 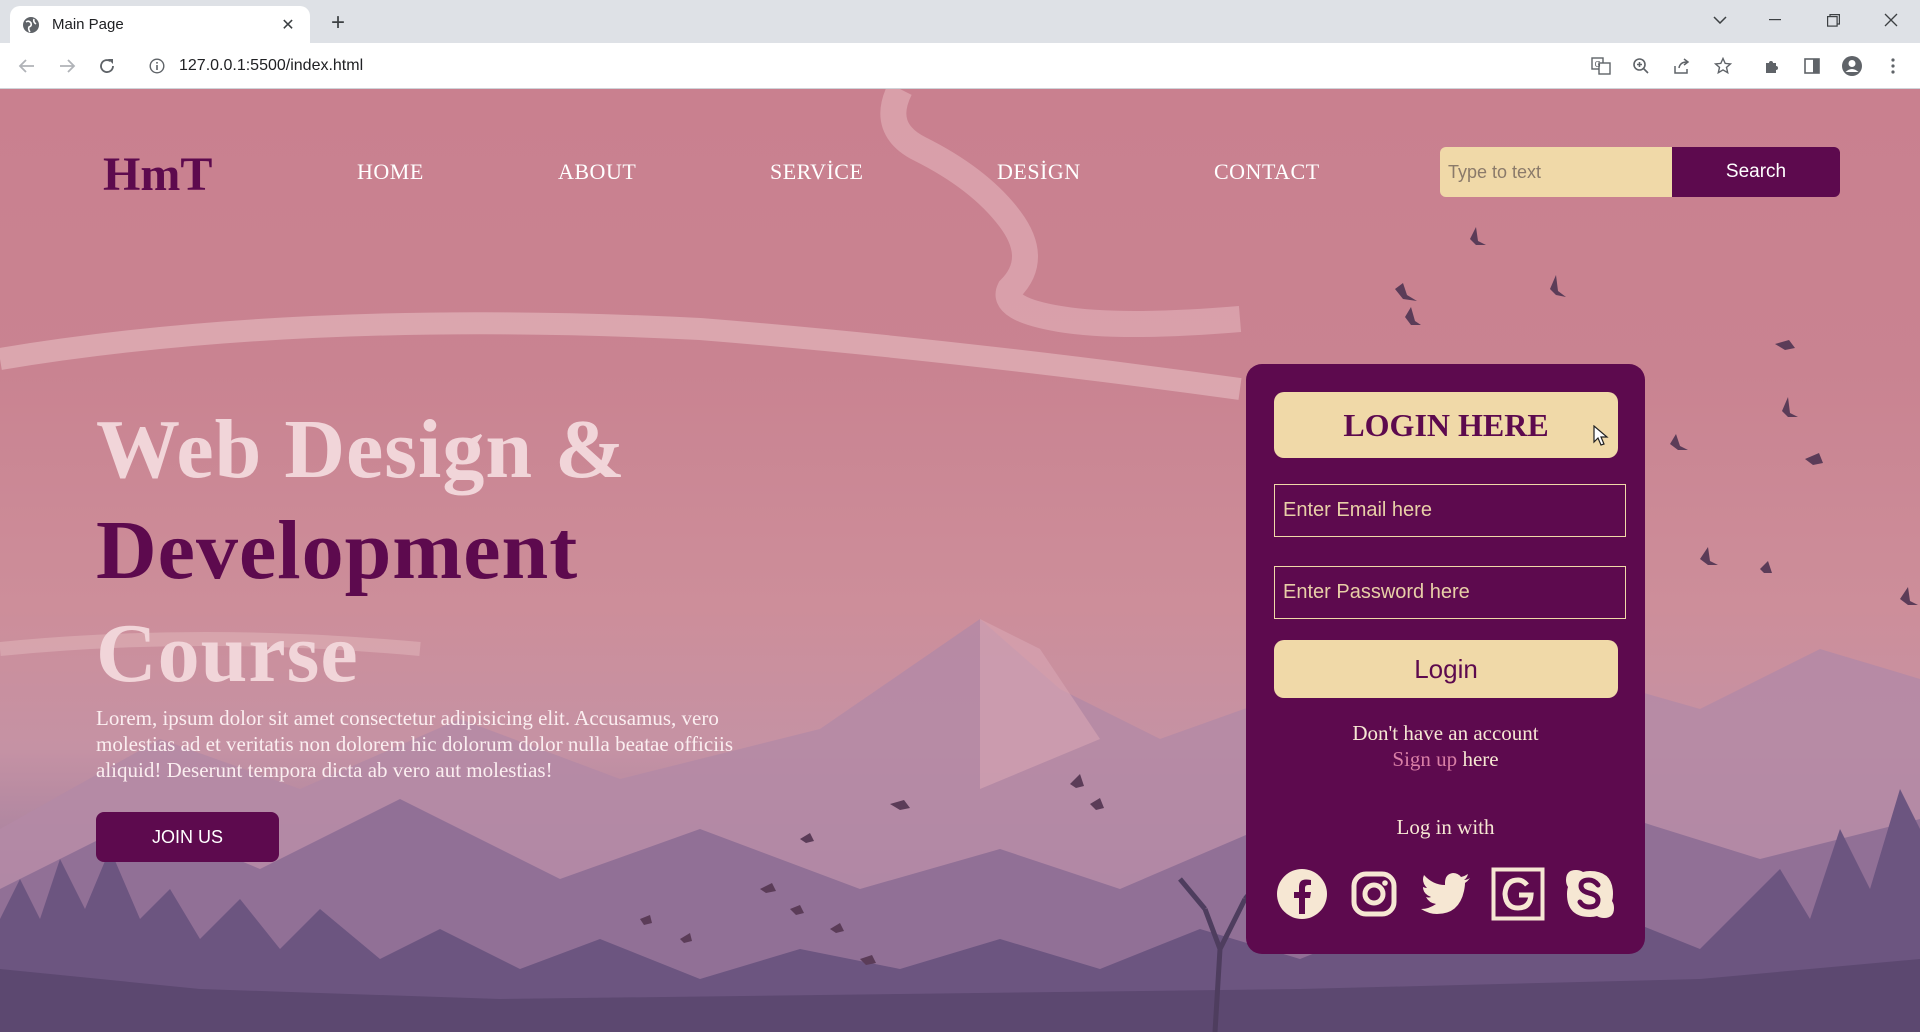 I want to click on close-window-button, so click(x=1891, y=20).